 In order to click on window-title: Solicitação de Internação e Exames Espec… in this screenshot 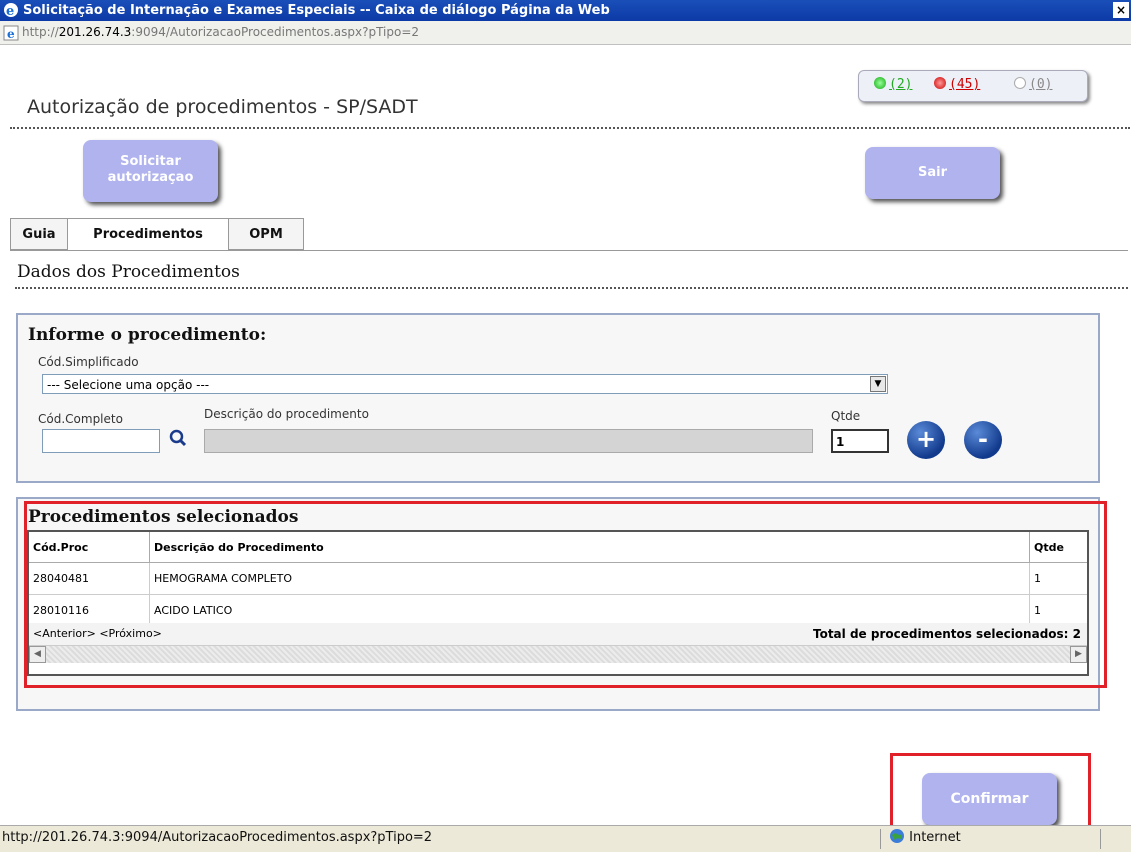, I will do `click(316, 10)`.